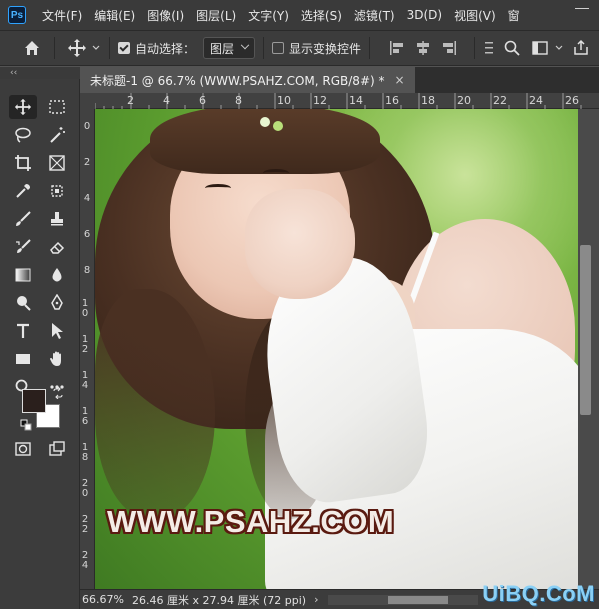 This screenshot has height=609, width=599. Describe the element at coordinates (57, 191) in the screenshot. I see `patch-tool-icon` at that location.